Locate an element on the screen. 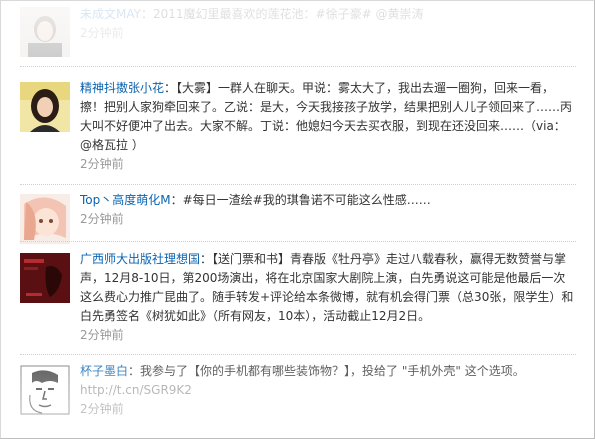 The width and height of the screenshot is (595, 439). author-name: 未成文MAY is located at coordinates (110, 14).